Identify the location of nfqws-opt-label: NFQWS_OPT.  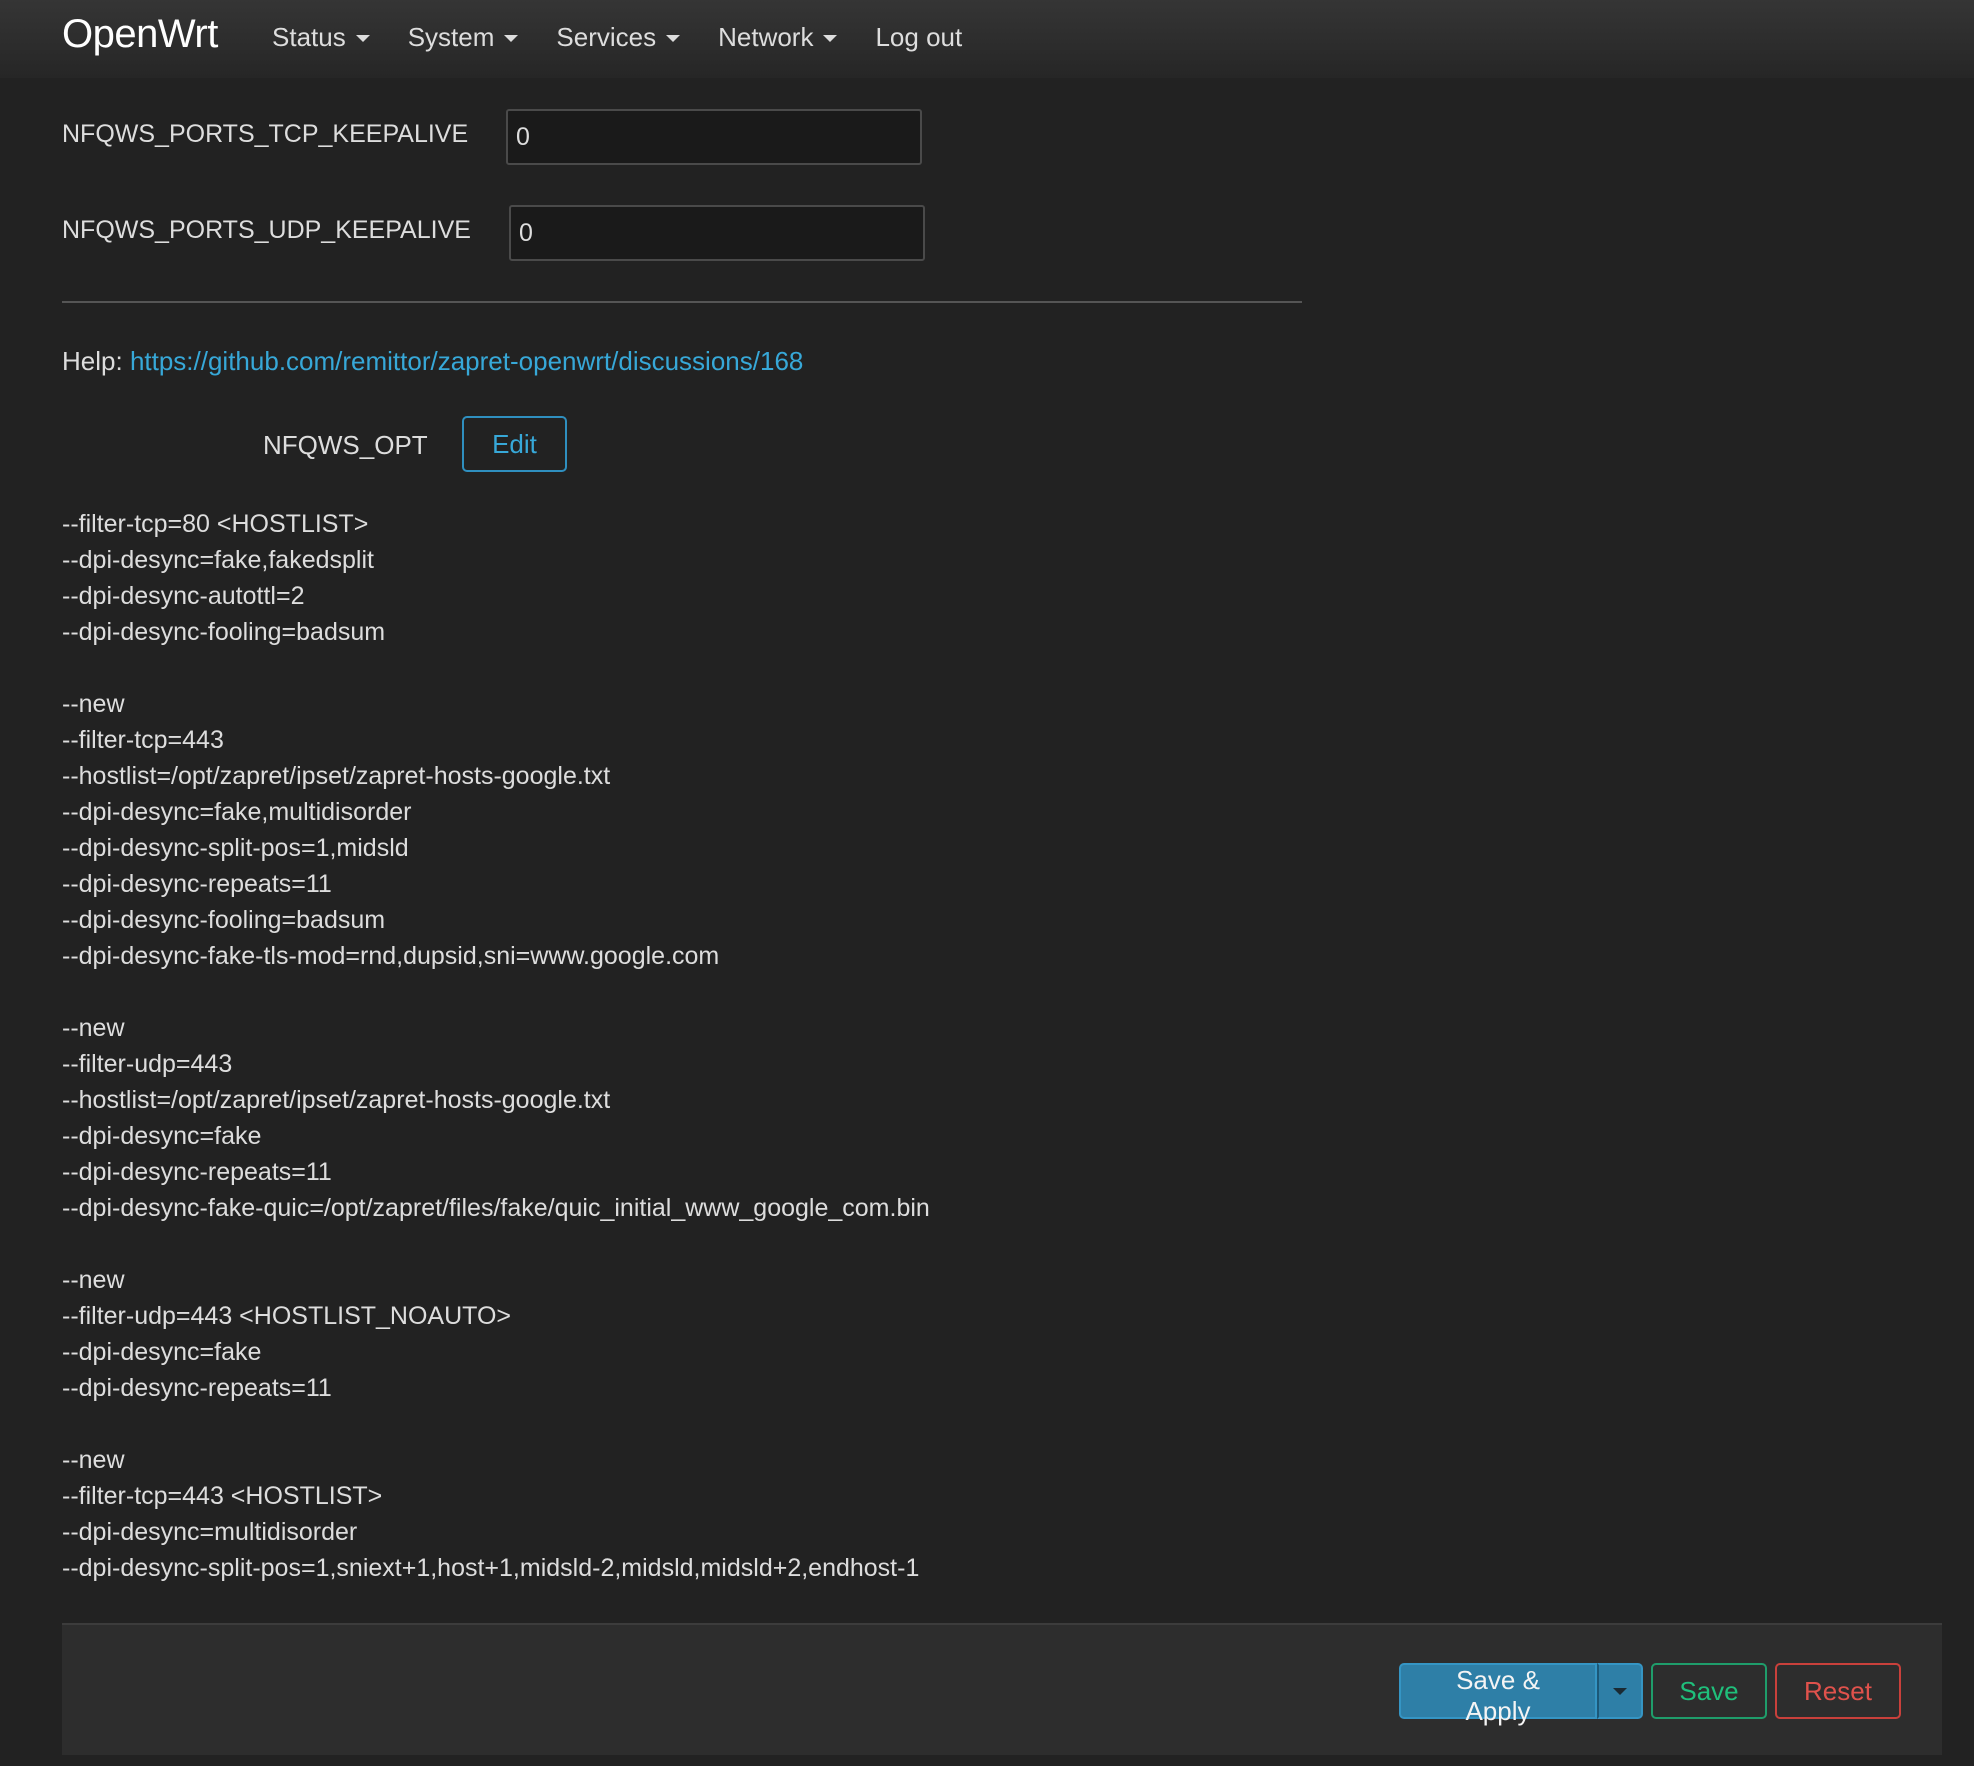
(345, 445).